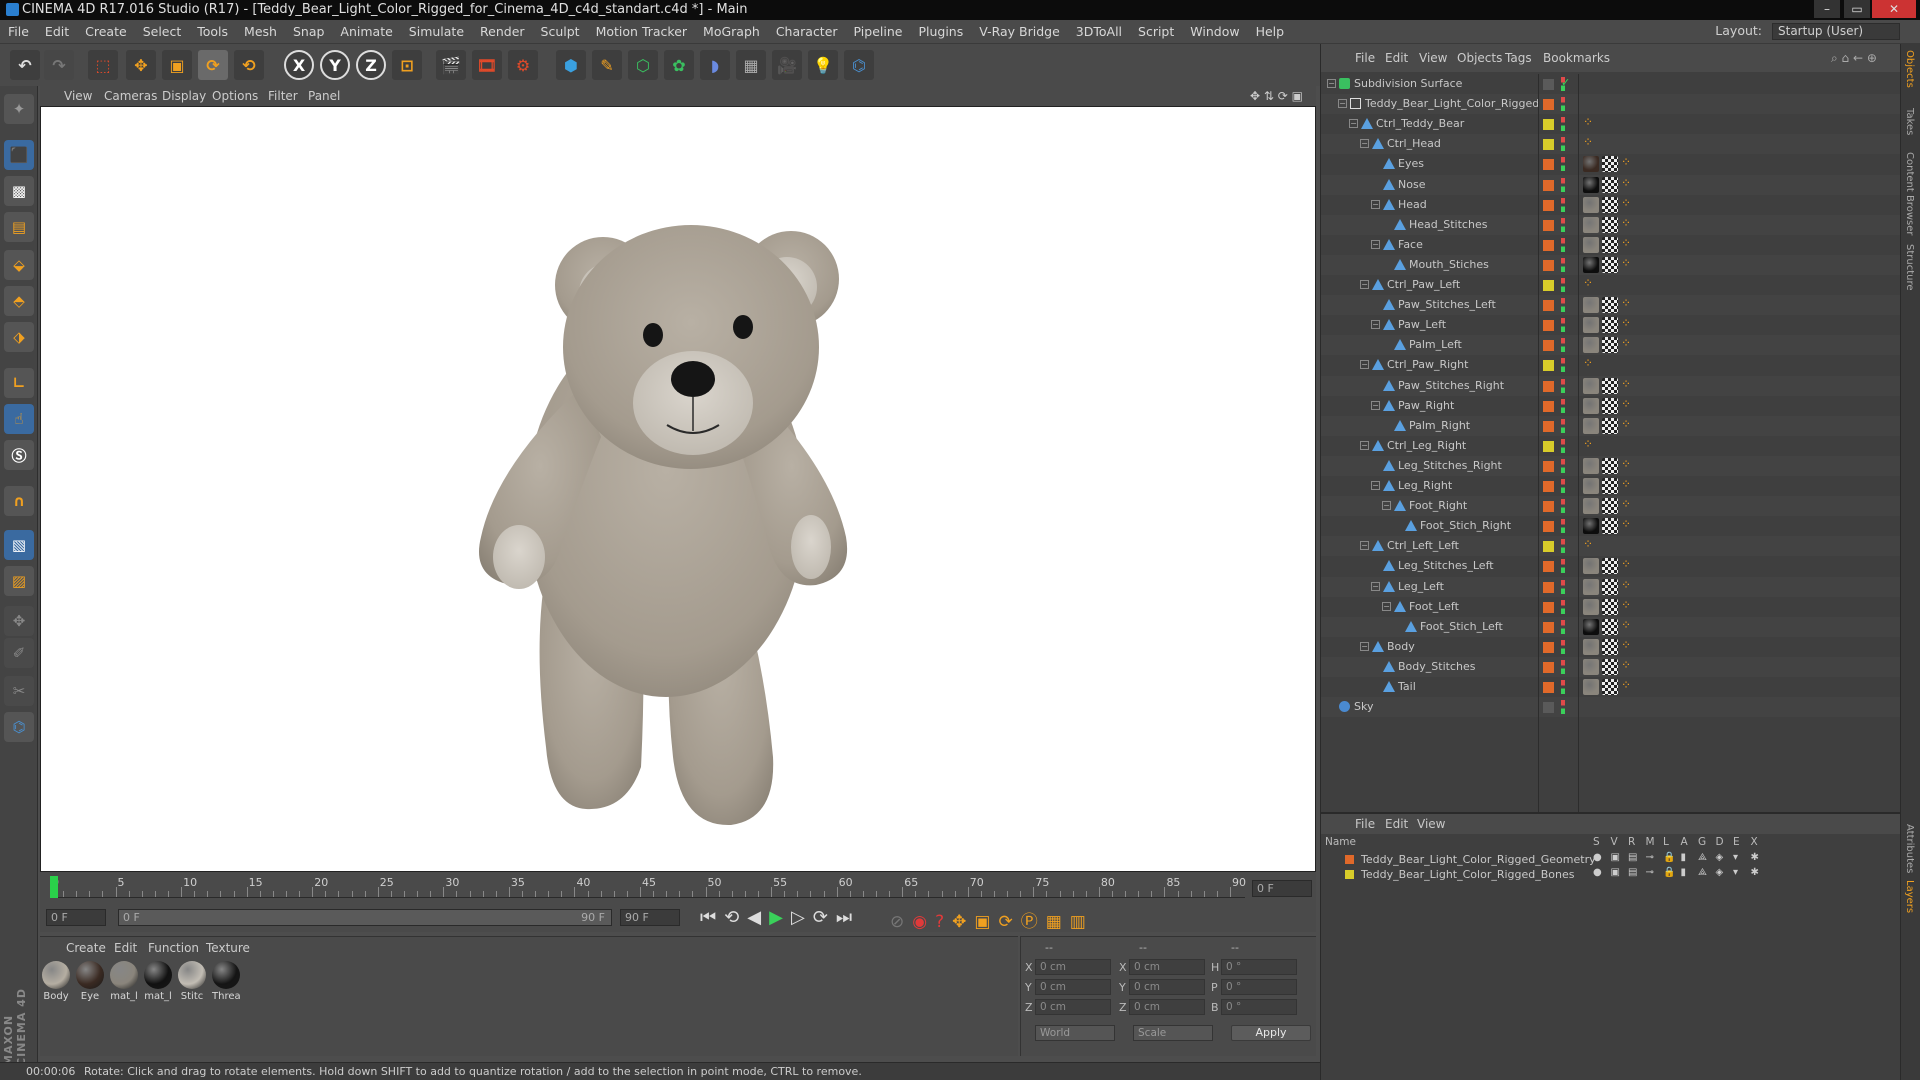 This screenshot has height=1080, width=1920. Describe the element at coordinates (731, 32) in the screenshot. I see `menu-mograph: MoGraph` at that location.